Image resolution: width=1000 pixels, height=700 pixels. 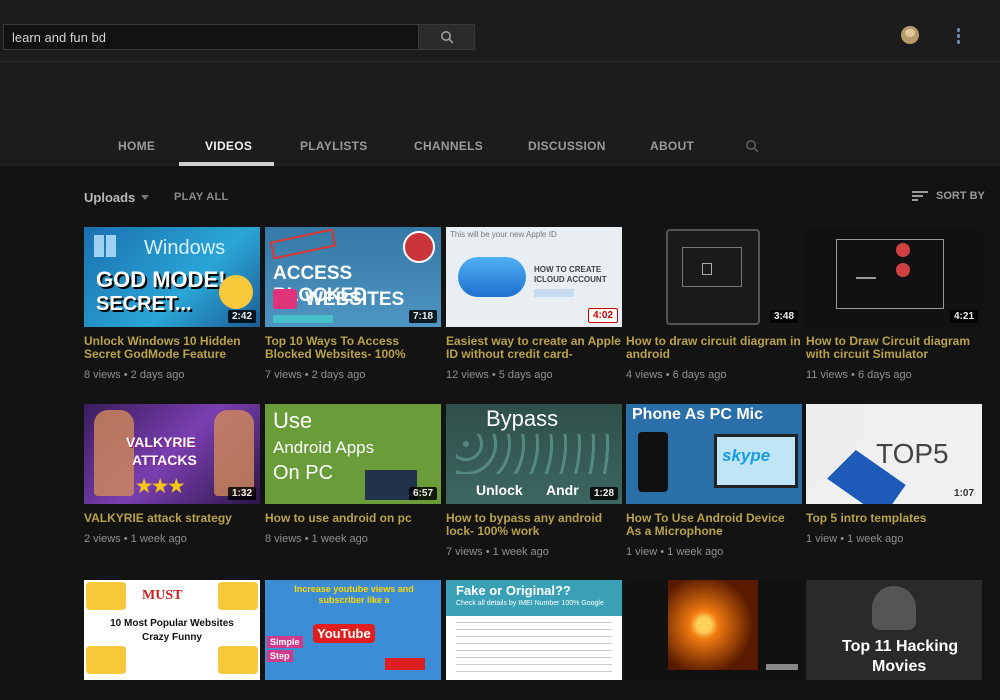 I want to click on video-thumbnail: Bypass Unlock Andr 1:28, so click(x=534, y=454).